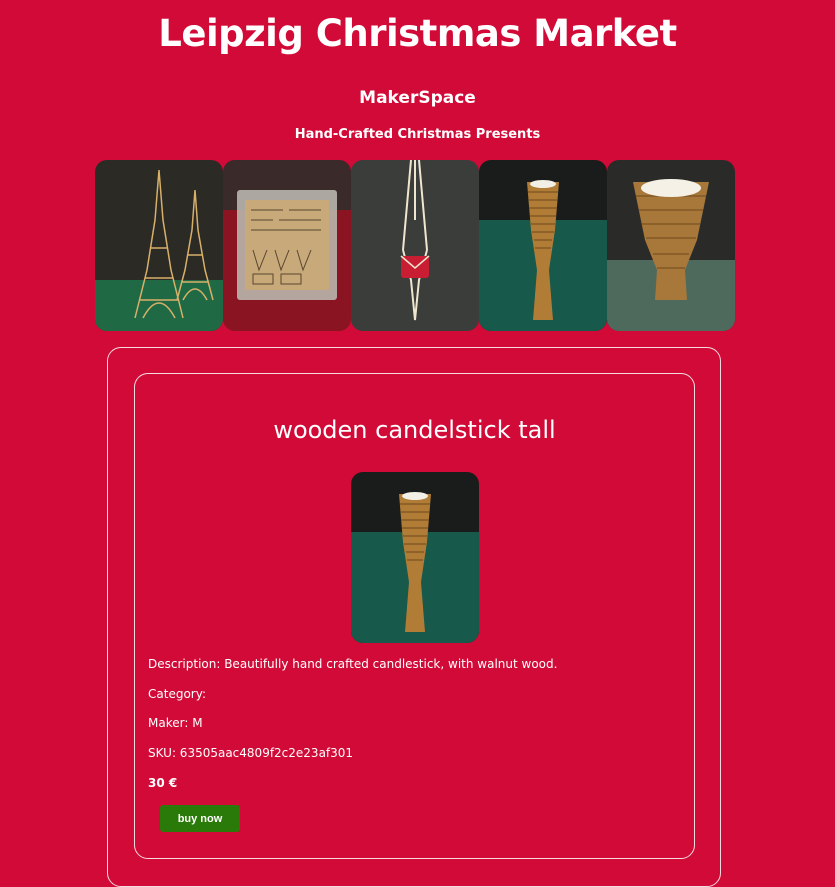  Describe the element at coordinates (417, 98) in the screenshot. I see `site-subtitle: MakerSpace` at that location.